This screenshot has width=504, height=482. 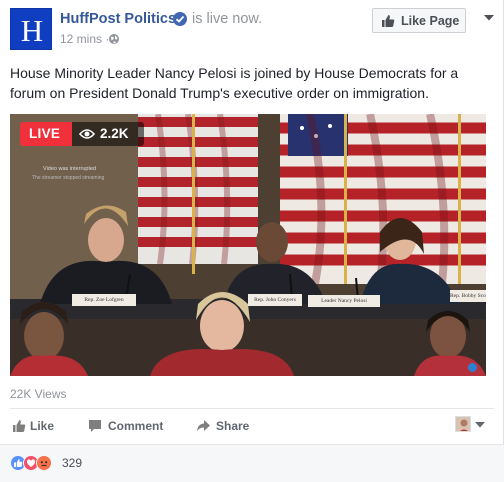 I want to click on view-count: 22K Views, so click(x=38, y=394).